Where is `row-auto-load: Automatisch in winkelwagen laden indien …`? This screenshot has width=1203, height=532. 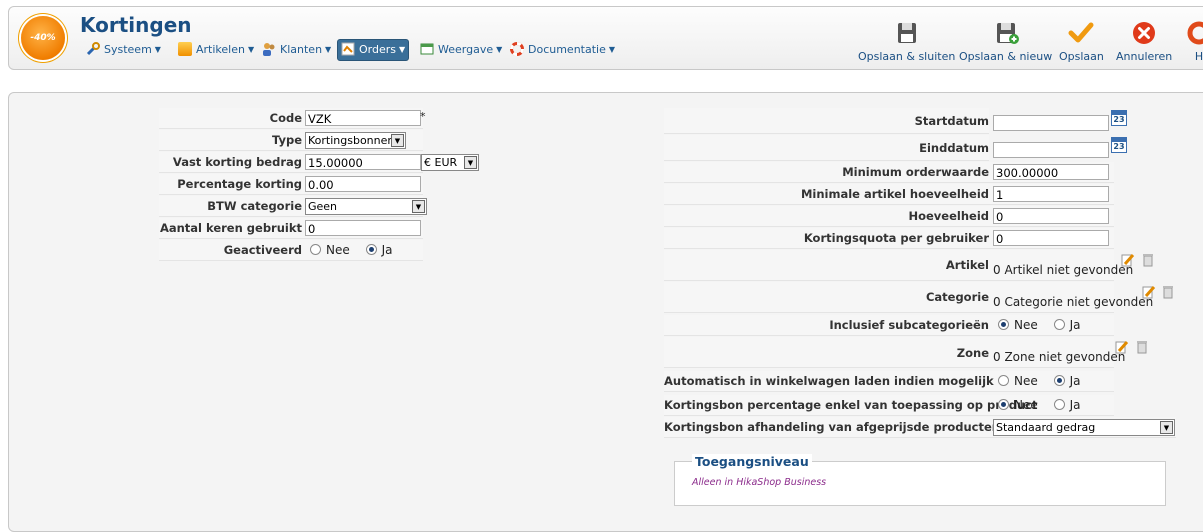 row-auto-load: Automatisch in winkelwagen laden indien … is located at coordinates (889, 381).